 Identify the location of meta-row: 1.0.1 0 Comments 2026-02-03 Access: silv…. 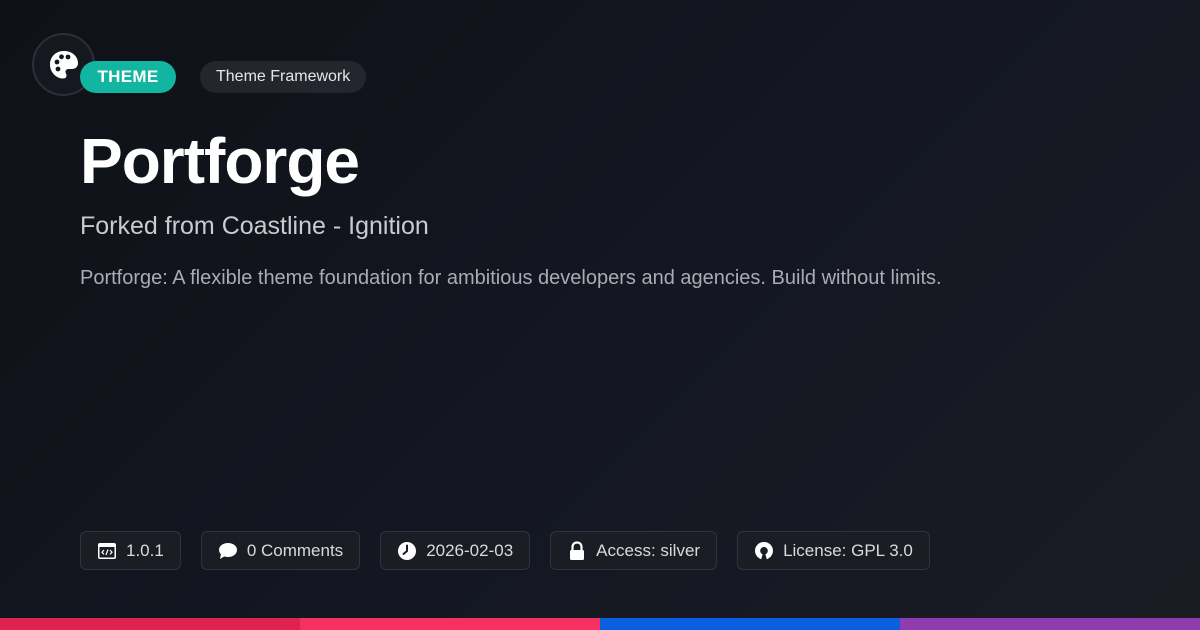
(505, 550).